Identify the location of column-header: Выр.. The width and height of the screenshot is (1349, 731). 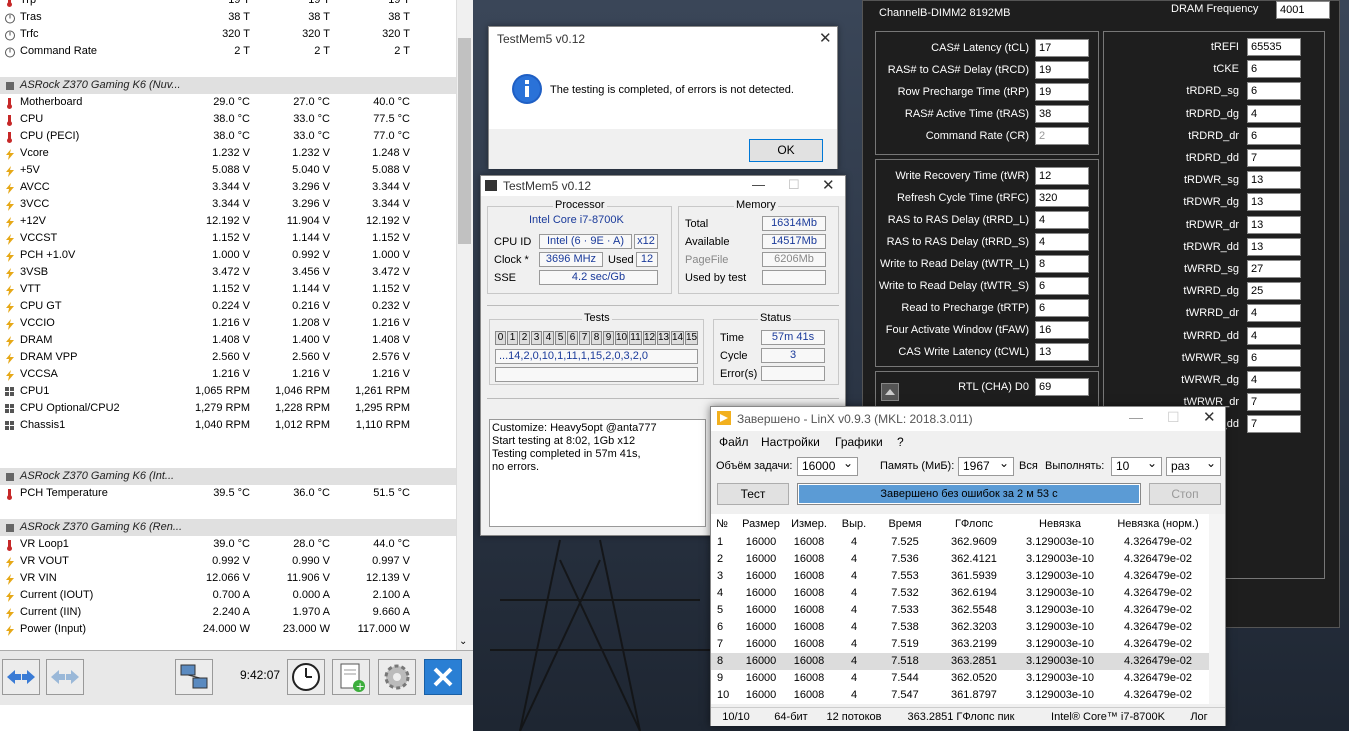
(854, 524).